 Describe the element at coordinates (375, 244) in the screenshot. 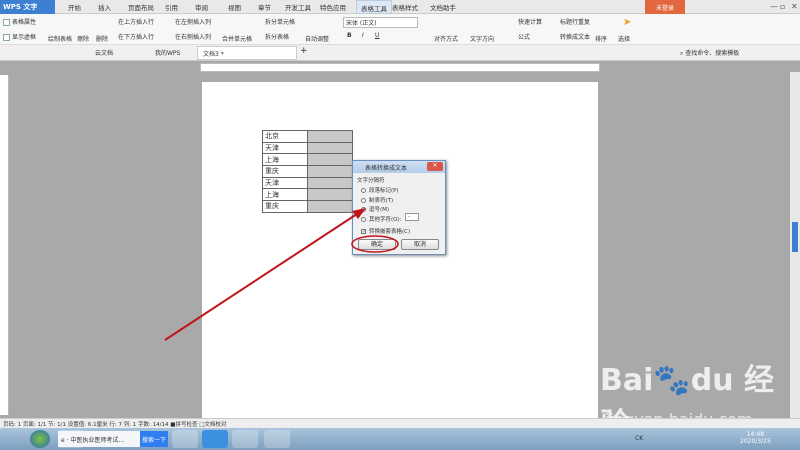

I see `annotation-circle` at that location.